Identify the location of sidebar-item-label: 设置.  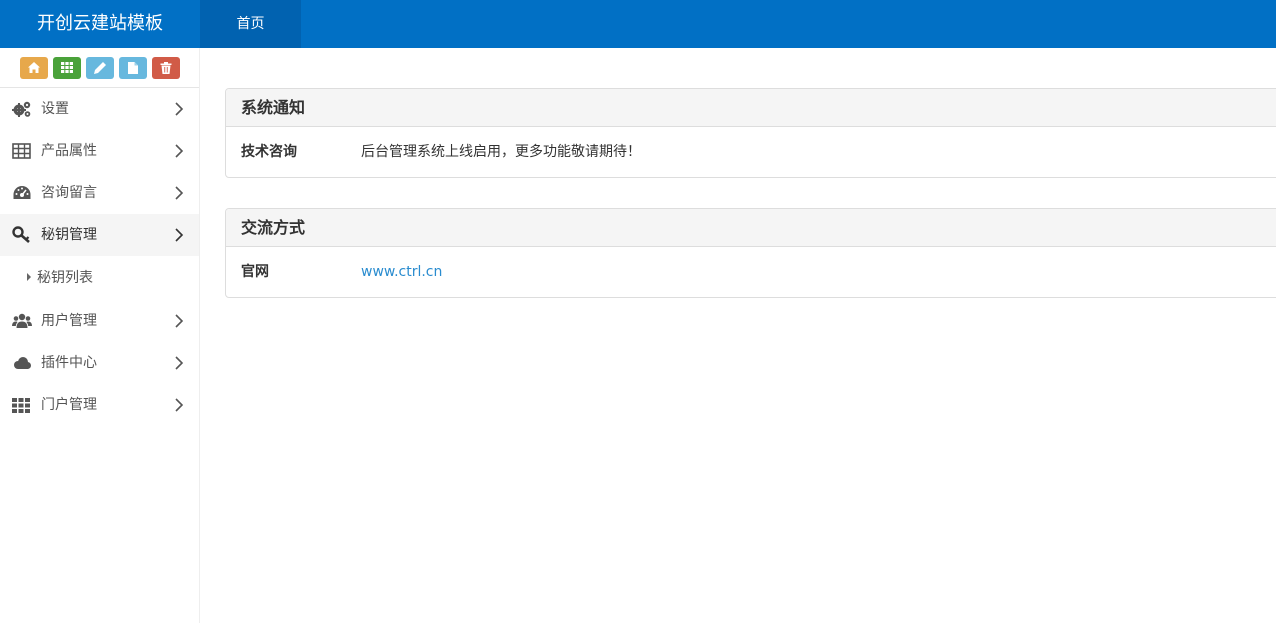
(55, 109).